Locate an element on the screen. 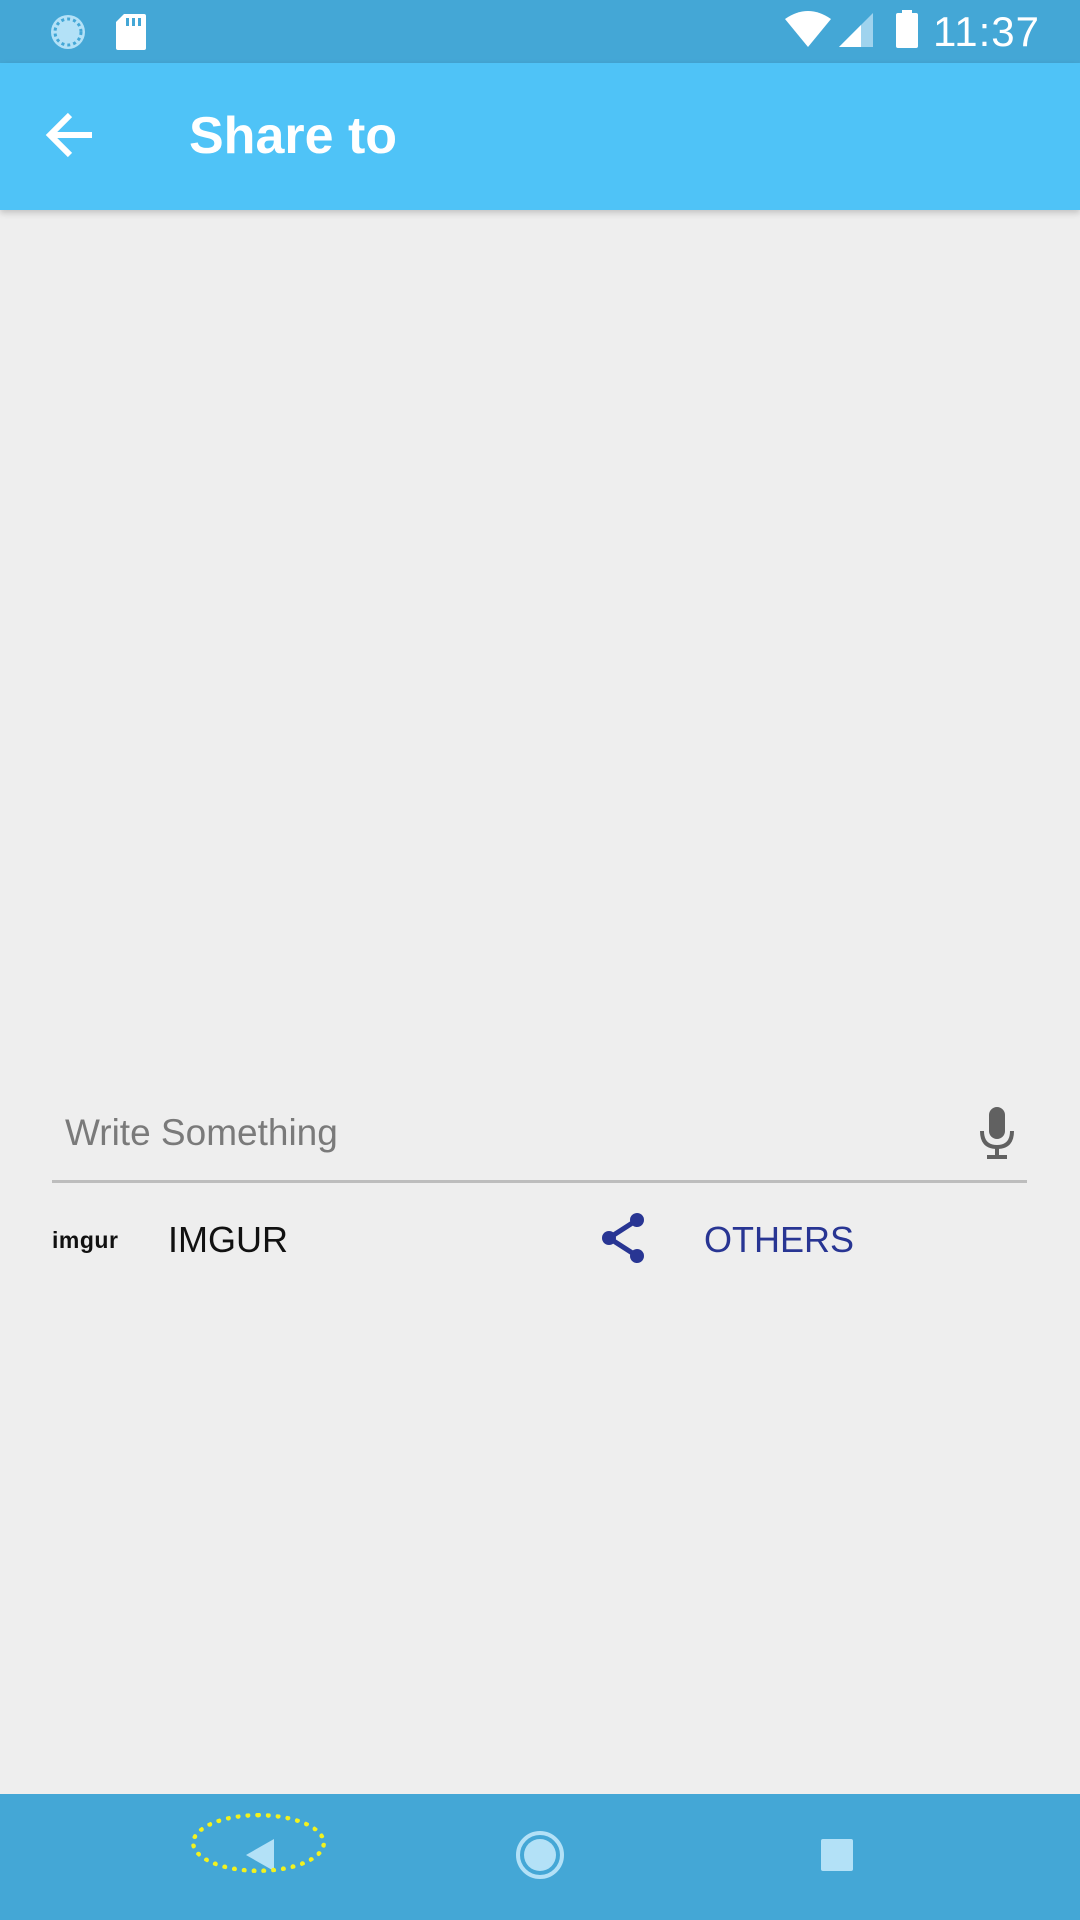 This screenshot has width=1080, height=1920. app-bar: Share to is located at coordinates (540, 136).